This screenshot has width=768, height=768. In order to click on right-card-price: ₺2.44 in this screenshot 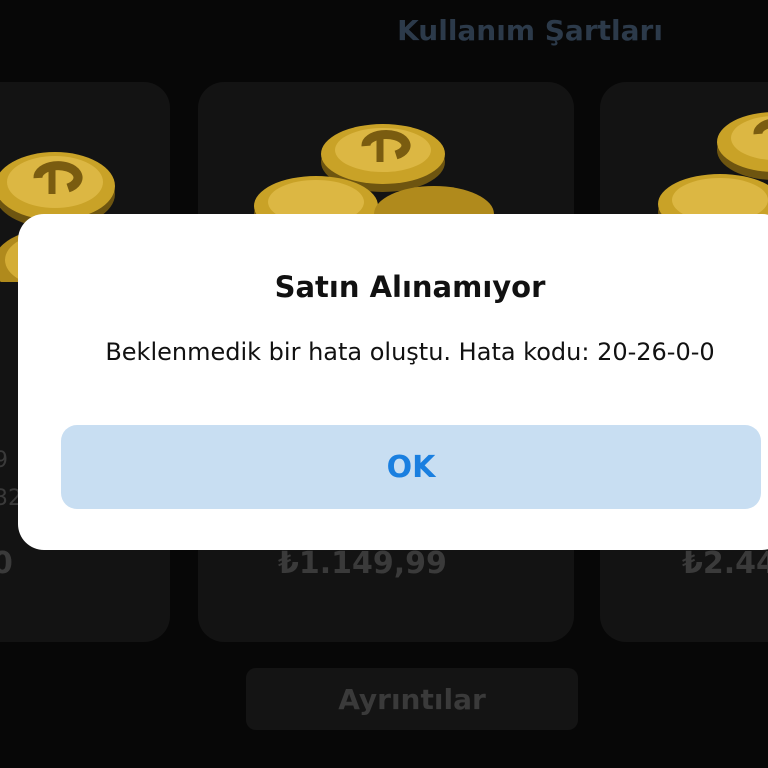, I will do `click(725, 563)`.